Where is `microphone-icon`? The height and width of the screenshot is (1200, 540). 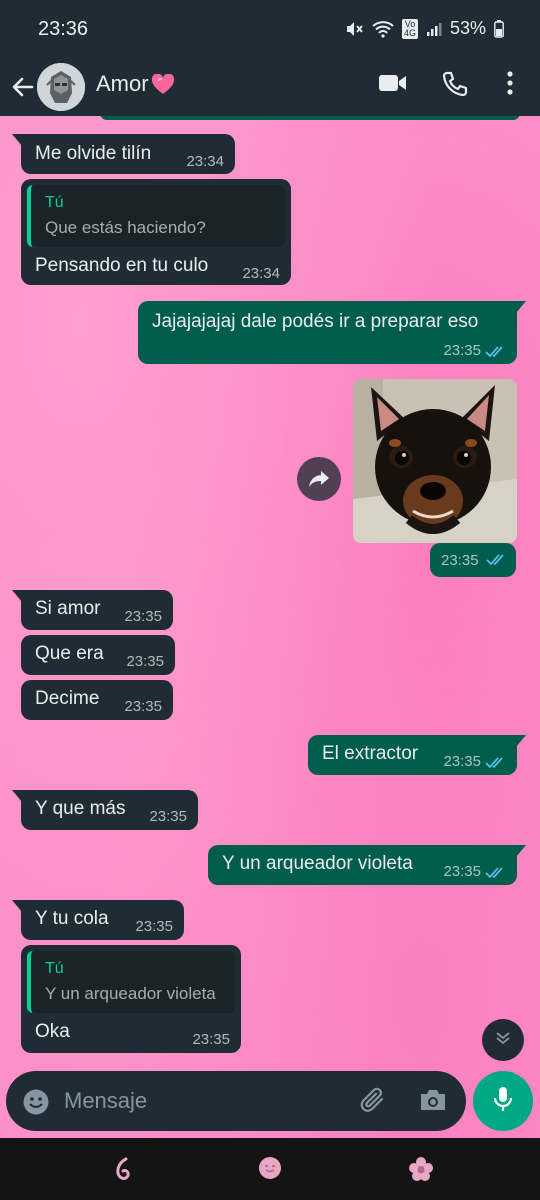 microphone-icon is located at coordinates (503, 1101).